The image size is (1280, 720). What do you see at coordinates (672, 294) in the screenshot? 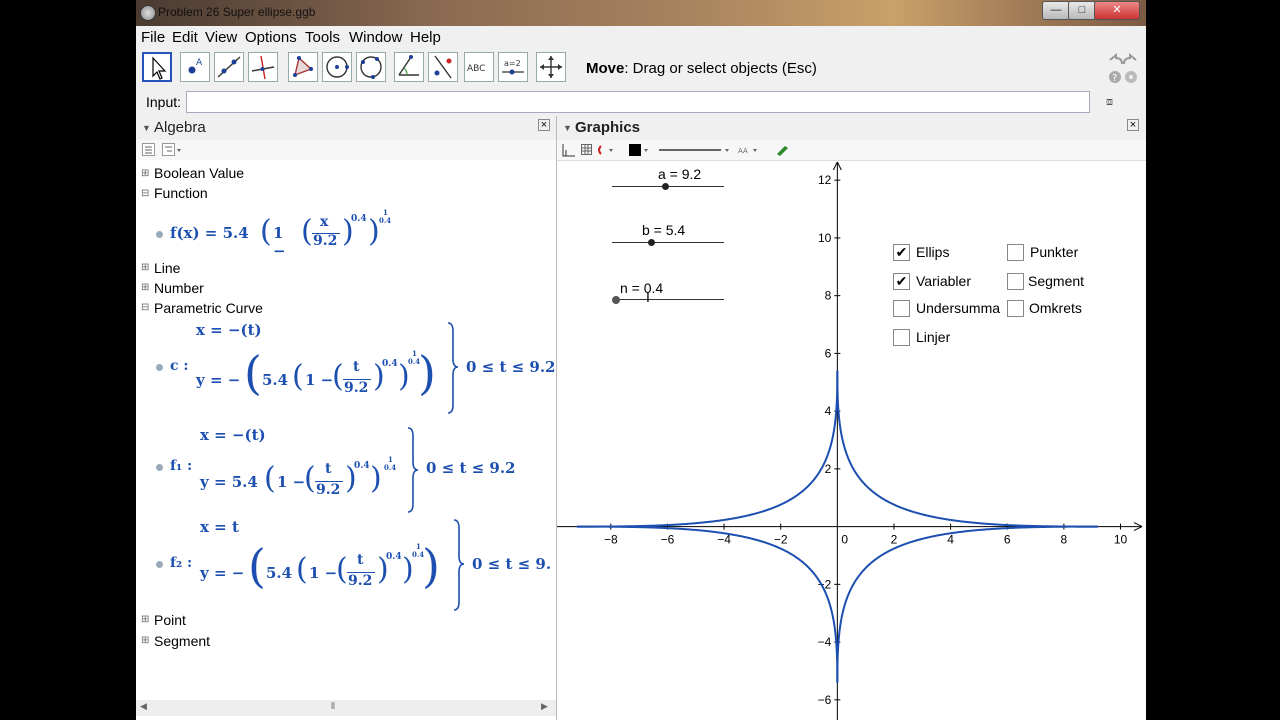
I see `slider-n: n = 0.4 I` at bounding box center [672, 294].